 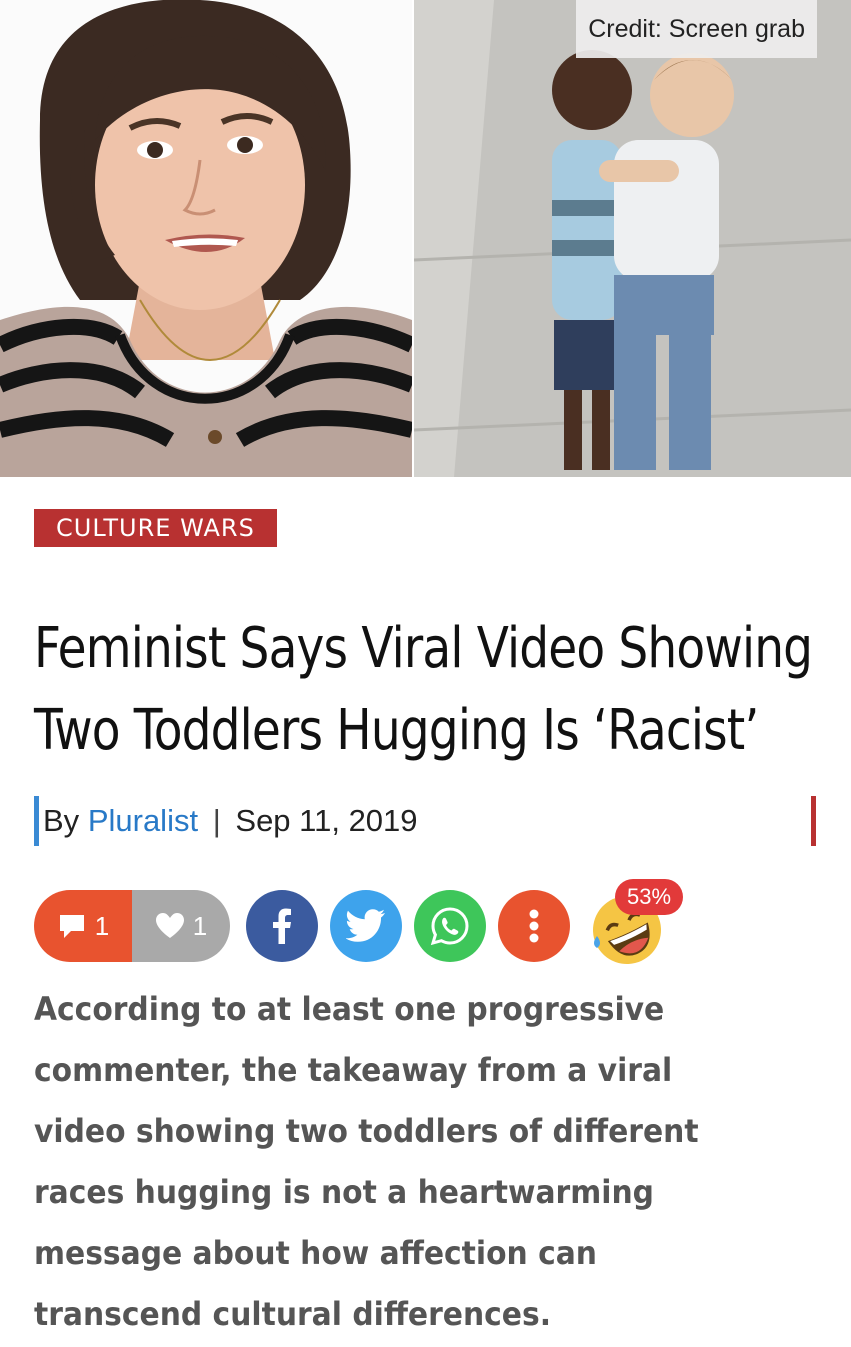 I want to click on byline-accent-bar, so click(x=813, y=821).